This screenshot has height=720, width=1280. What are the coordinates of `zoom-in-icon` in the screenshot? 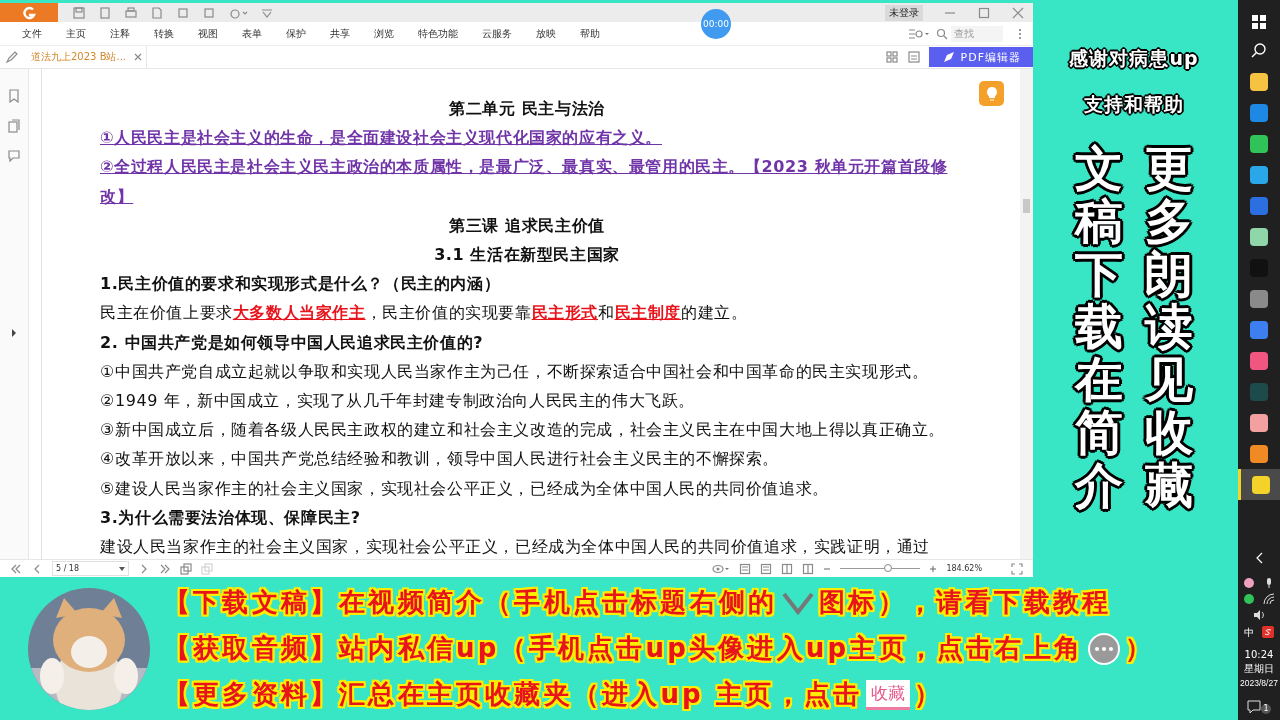 It's located at (933, 568).